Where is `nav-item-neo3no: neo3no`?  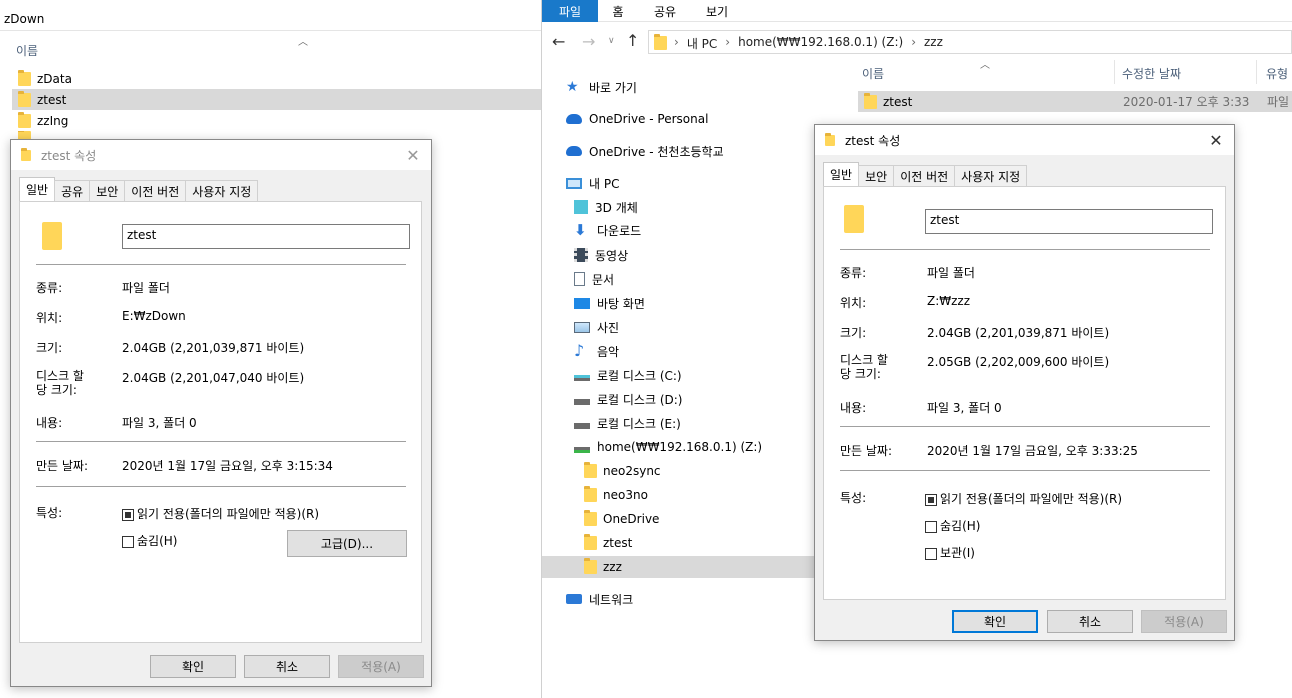 nav-item-neo3no: neo3no is located at coordinates (616, 495).